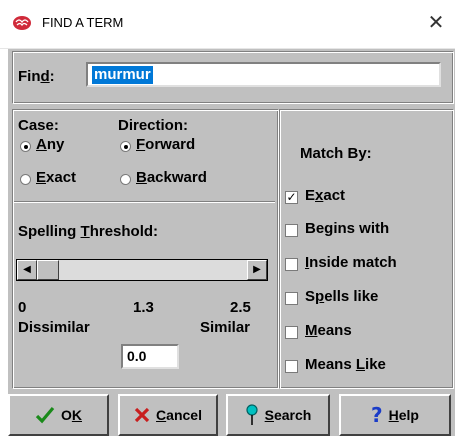 Image resolution: width=455 pixels, height=436 pixels. Describe the element at coordinates (328, 330) in the screenshot. I see `match-means-label: Means` at that location.